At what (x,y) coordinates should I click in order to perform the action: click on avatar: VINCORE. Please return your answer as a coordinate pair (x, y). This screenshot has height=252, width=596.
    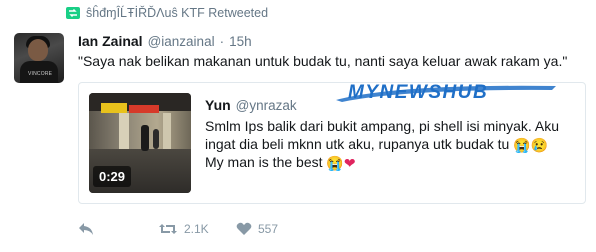
    Looking at the image, I should click on (39, 58).